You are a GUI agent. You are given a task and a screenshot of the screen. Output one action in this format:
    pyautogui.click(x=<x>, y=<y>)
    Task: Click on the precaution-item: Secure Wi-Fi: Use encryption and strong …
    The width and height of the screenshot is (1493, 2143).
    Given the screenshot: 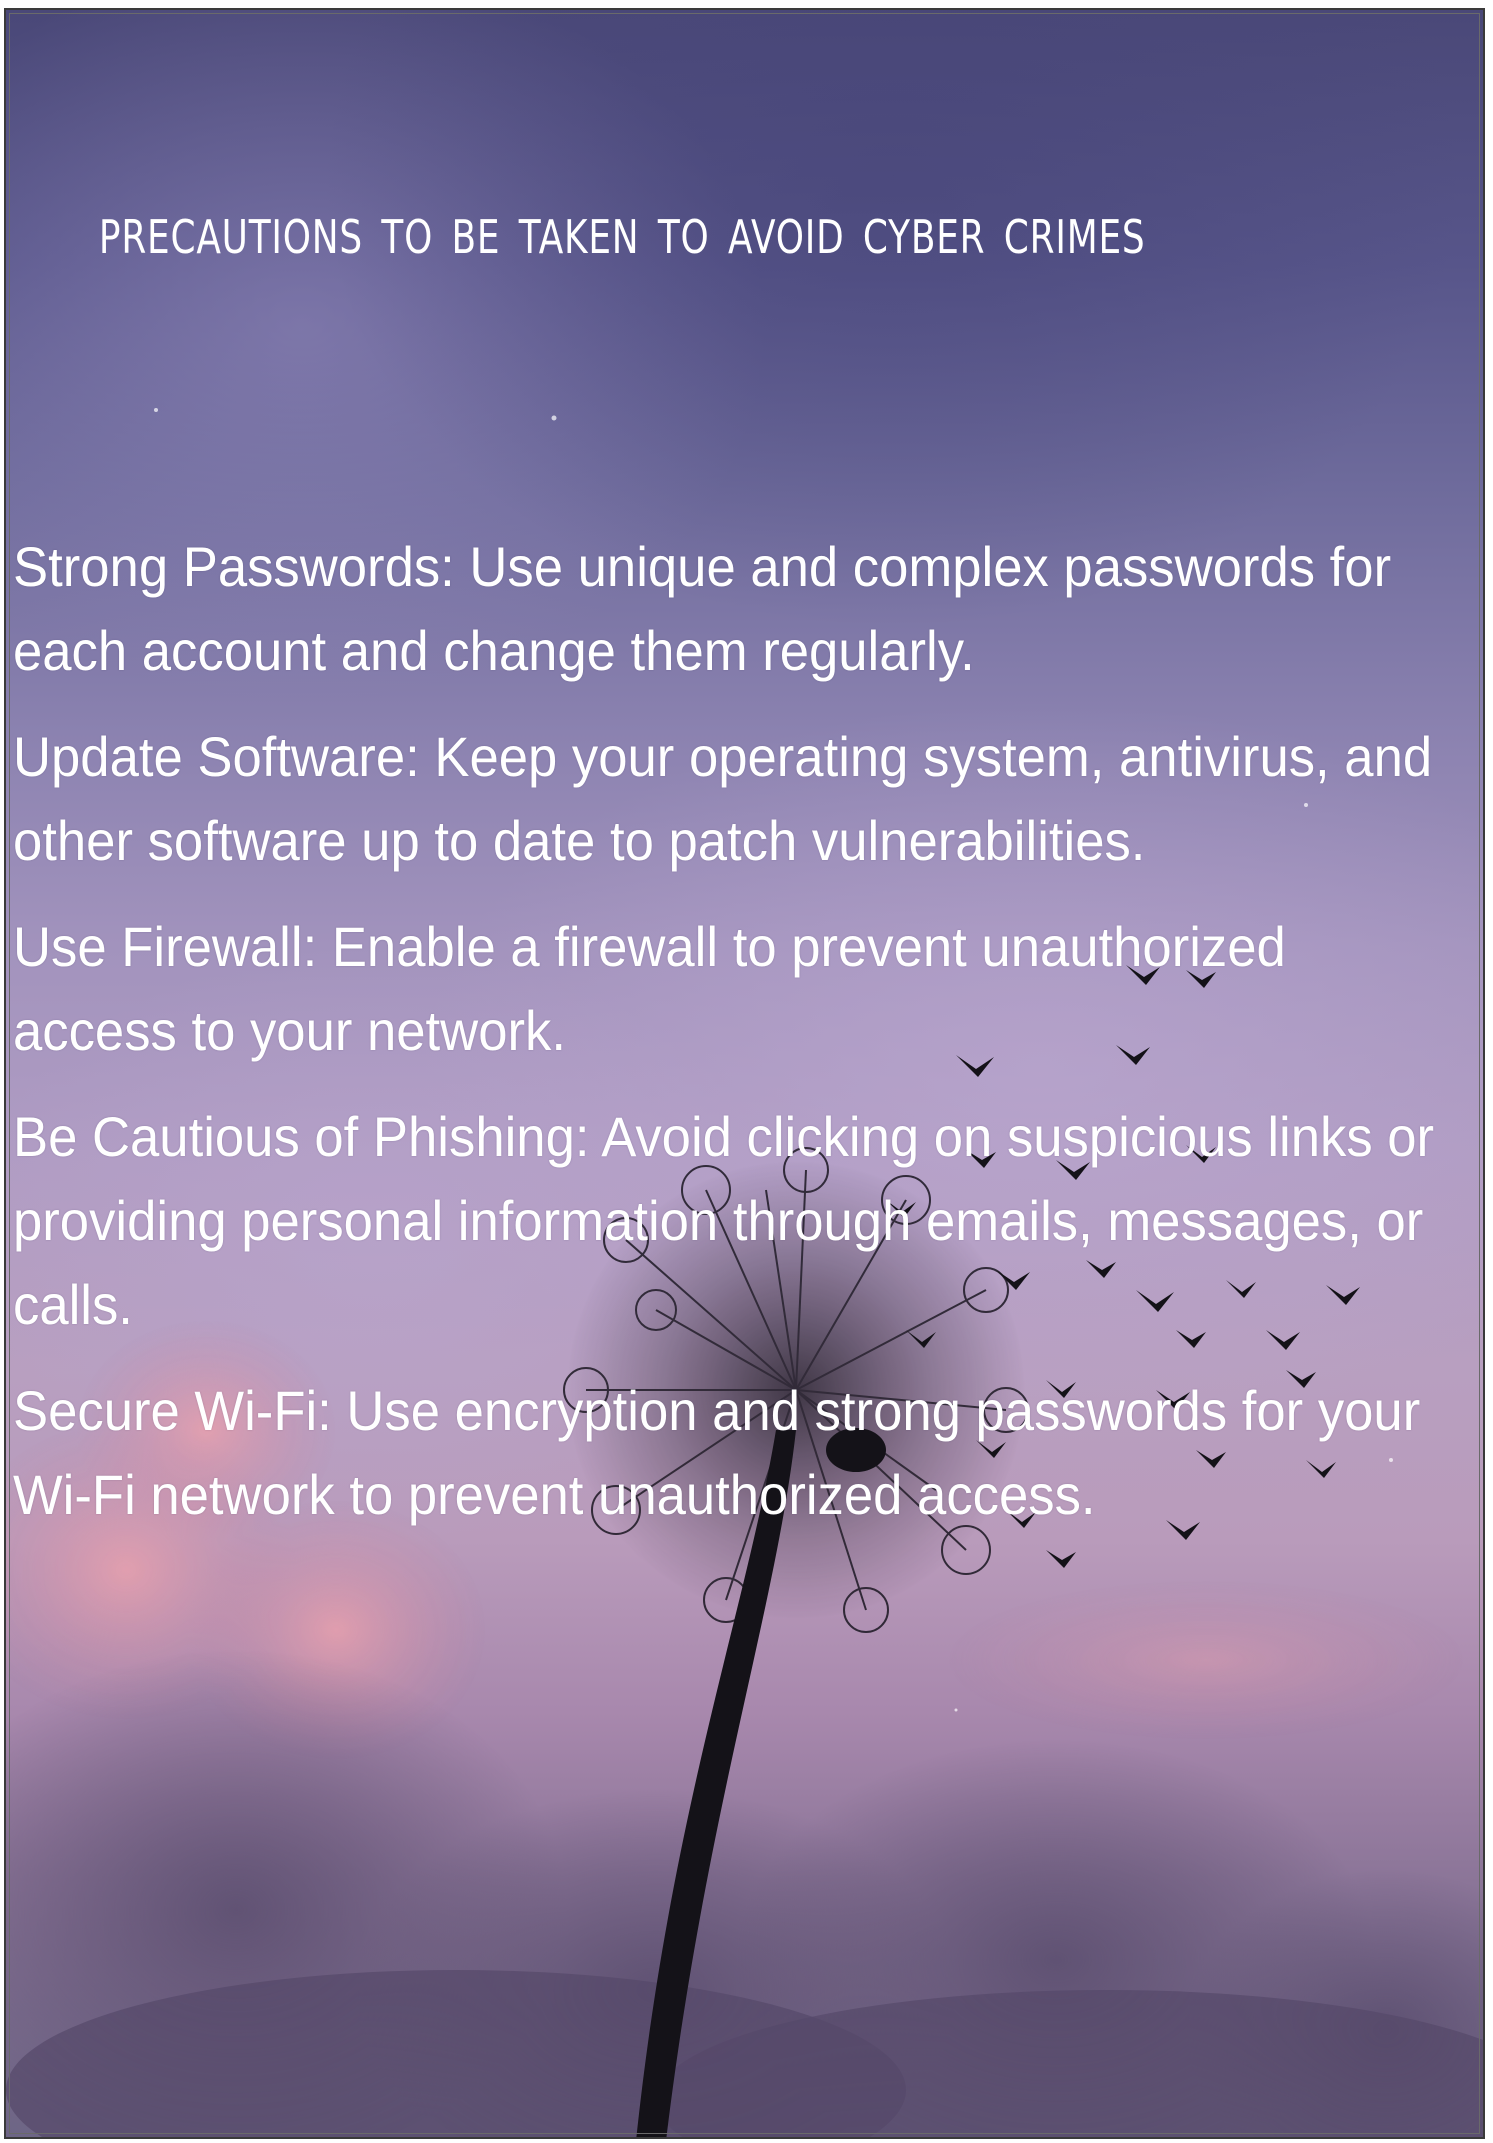 What is the action you would take?
    pyautogui.click(x=717, y=1452)
    